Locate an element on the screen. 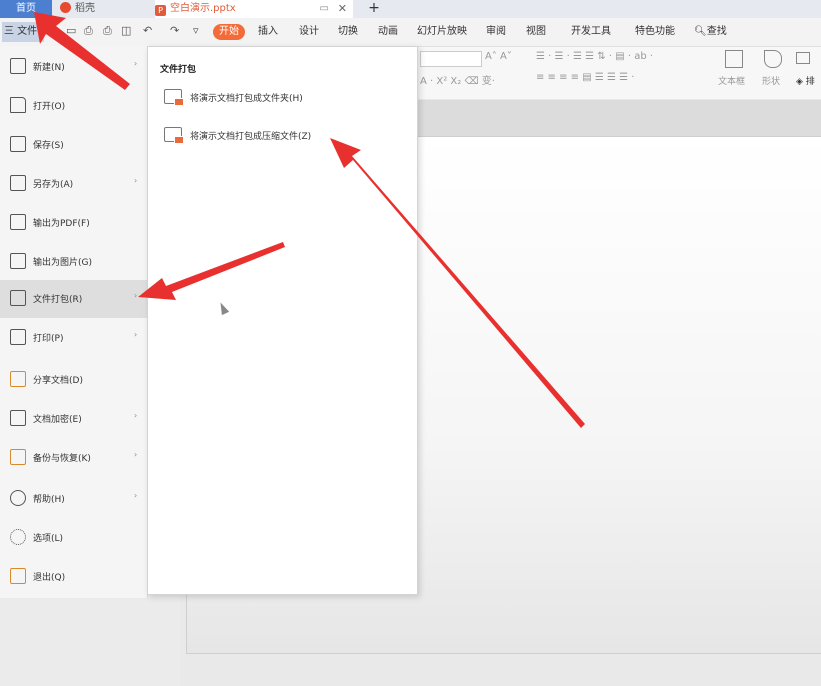  exit-icon is located at coordinates (18, 576).